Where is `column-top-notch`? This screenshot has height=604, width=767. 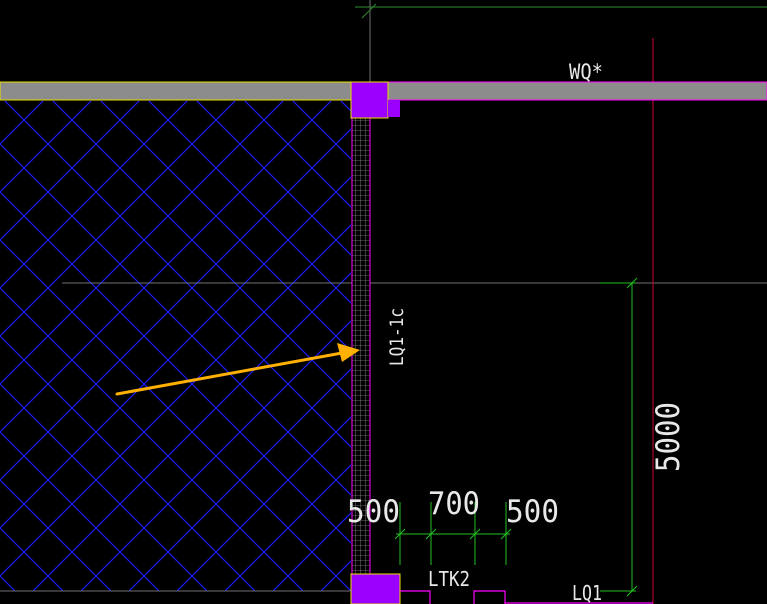 column-top-notch is located at coordinates (394, 108).